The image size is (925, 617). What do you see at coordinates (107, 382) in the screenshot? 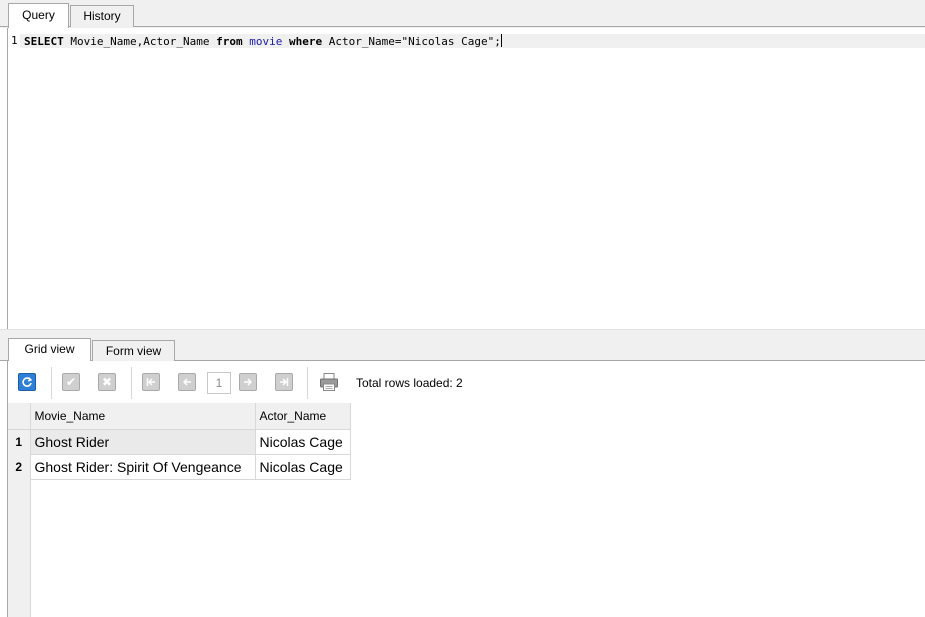
I see `cancel-icon: ✖` at bounding box center [107, 382].